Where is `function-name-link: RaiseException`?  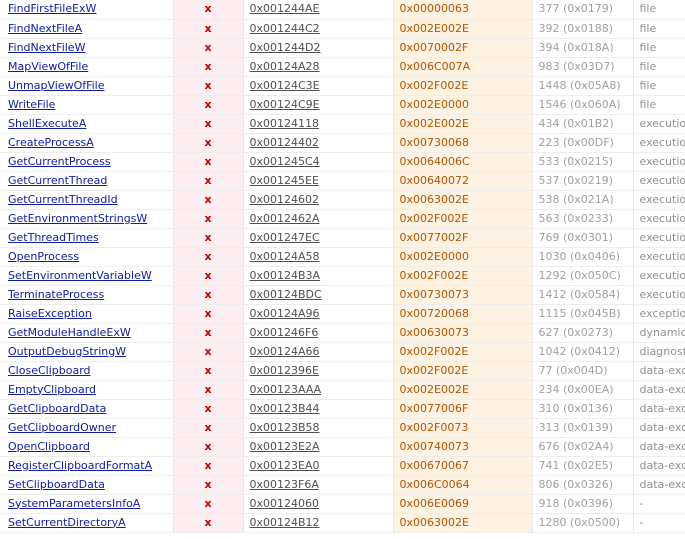
function-name-link: RaiseException is located at coordinates (50, 313).